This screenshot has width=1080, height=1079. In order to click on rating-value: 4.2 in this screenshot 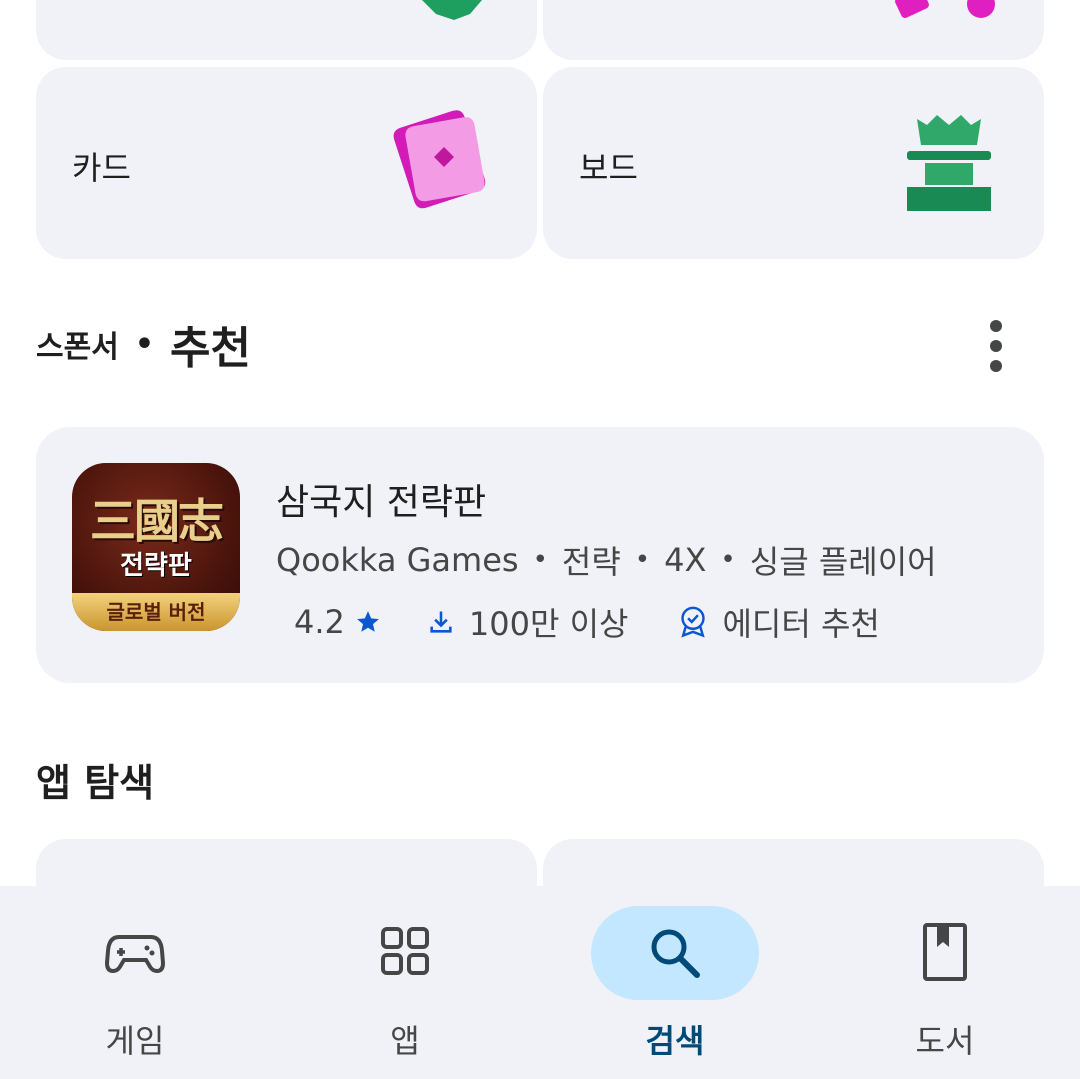, I will do `click(319, 622)`.